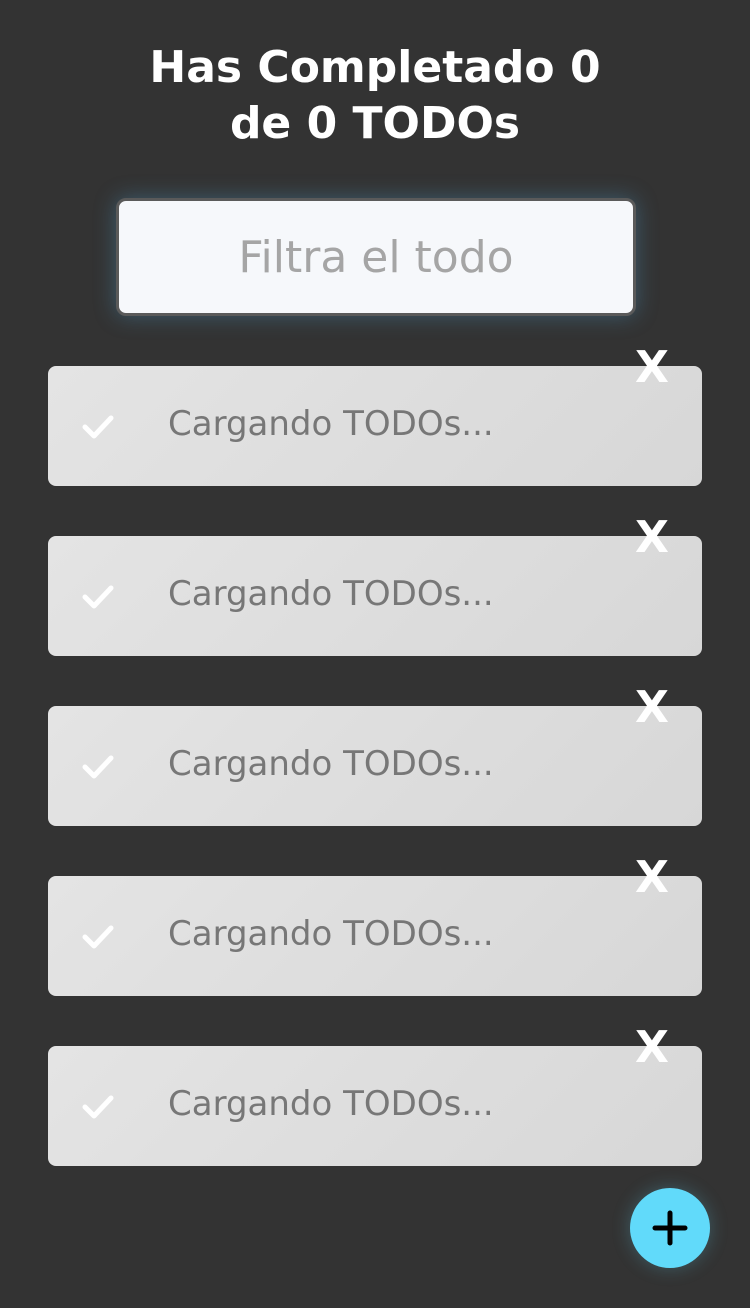  I want to click on plus-icon, so click(670, 1228).